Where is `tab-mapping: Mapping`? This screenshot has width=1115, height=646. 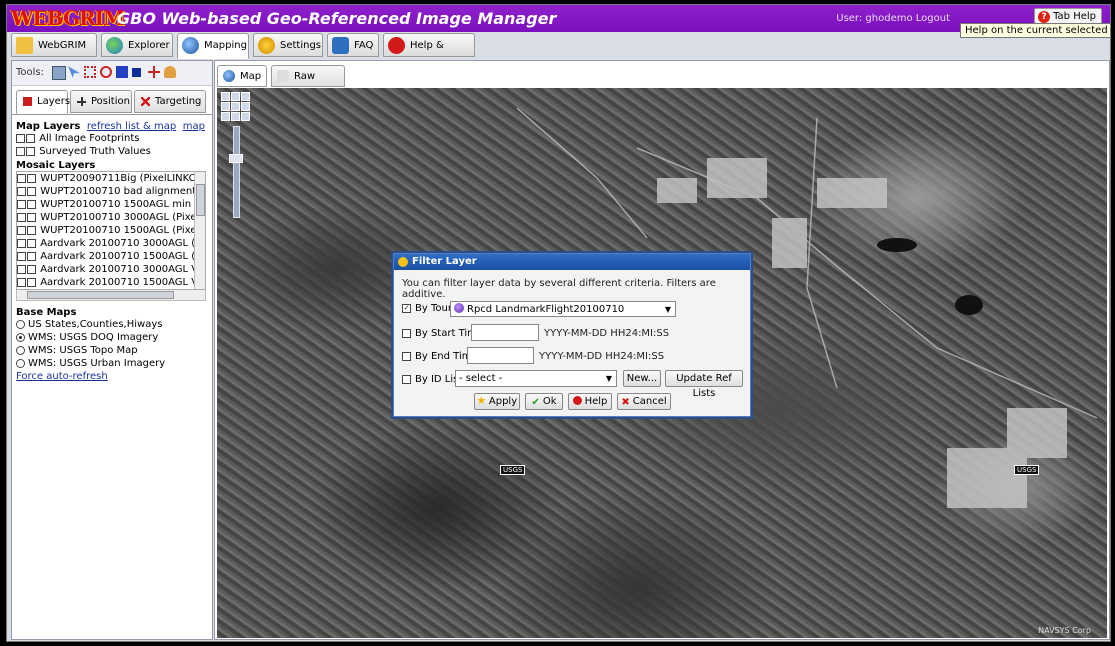 tab-mapping: Mapping is located at coordinates (213, 46).